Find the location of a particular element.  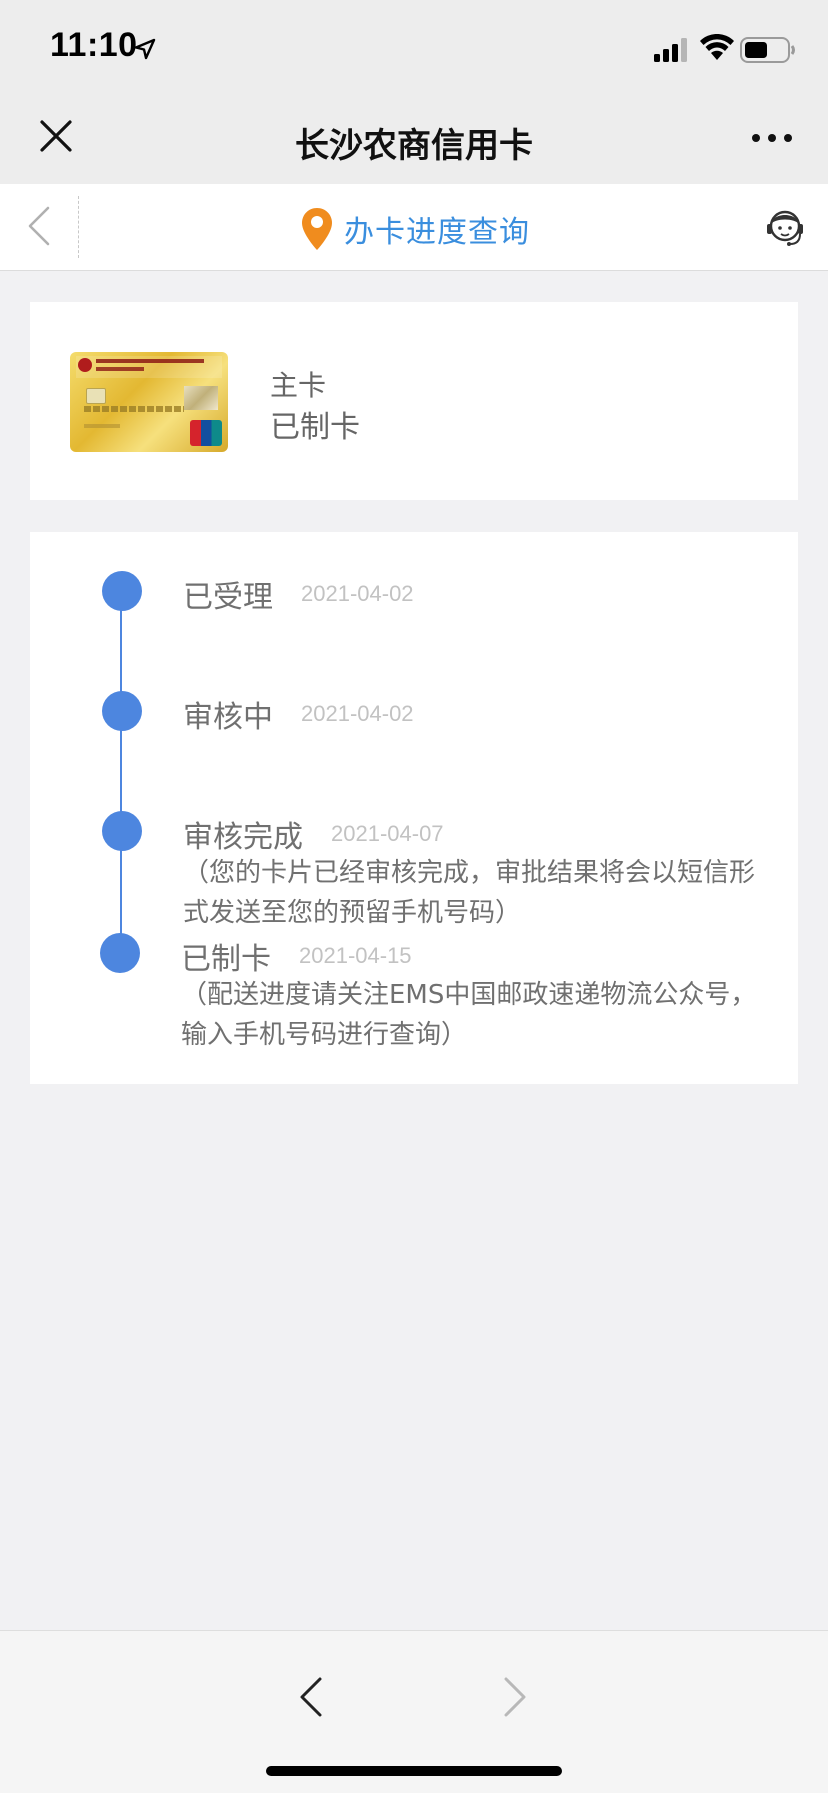

timeline-step-note: （您的卡片已经审核完成，审批结果将会以短信形式发送至您的预留手机号码） is located at coordinates (469, 893).